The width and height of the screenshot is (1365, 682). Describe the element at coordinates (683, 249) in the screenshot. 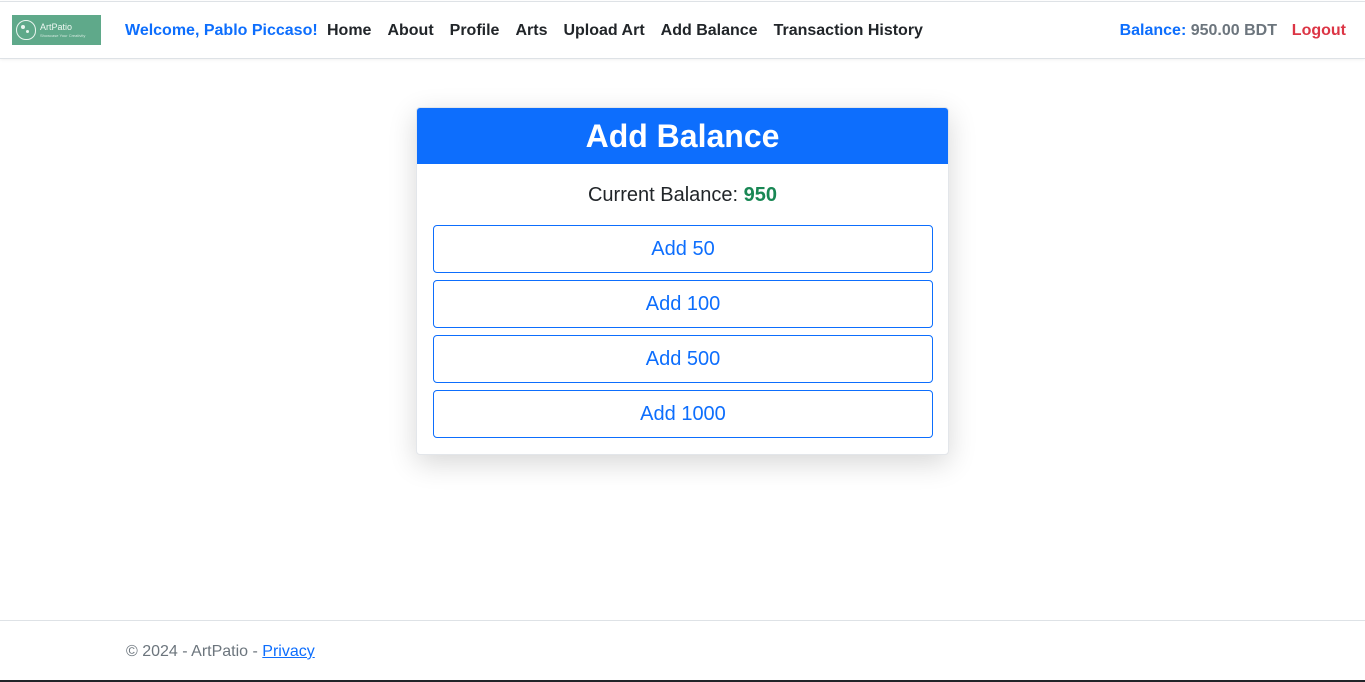

I see `add-50-button: Add 50` at that location.